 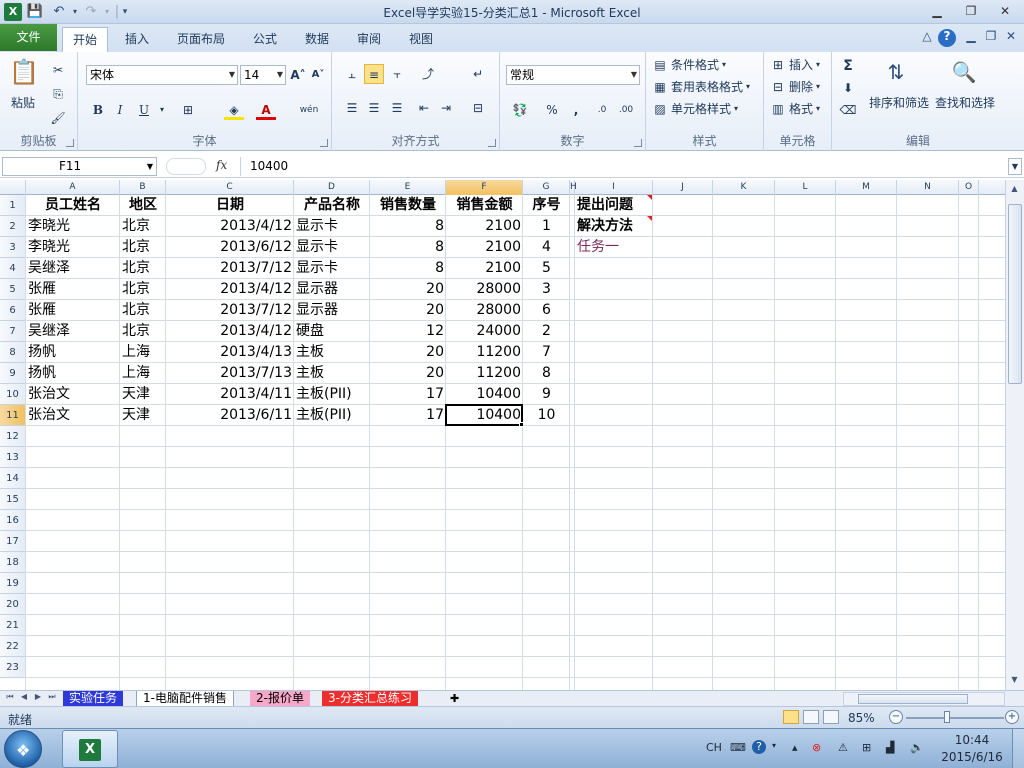 What do you see at coordinates (896, 72) in the screenshot?
I see `sort-filter-icon: ⇅` at bounding box center [896, 72].